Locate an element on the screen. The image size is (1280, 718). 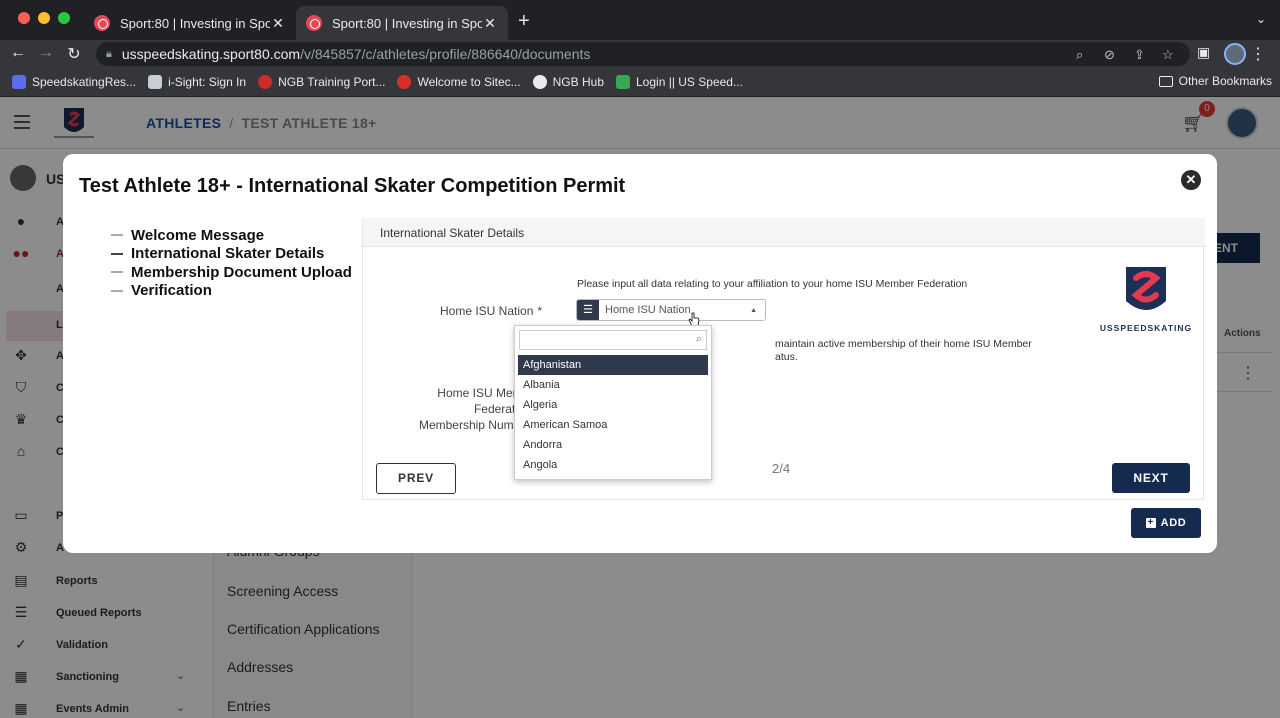
dropdown-option: Algeria is located at coordinates (613, 405).